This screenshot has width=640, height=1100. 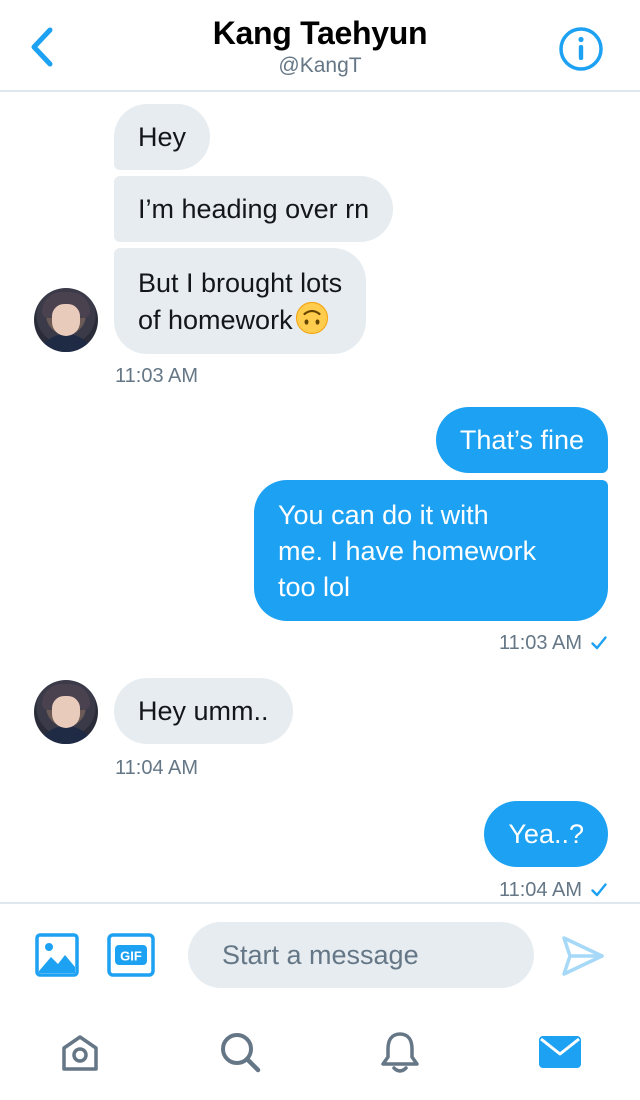 I want to click on tab-home, so click(x=80, y=1052).